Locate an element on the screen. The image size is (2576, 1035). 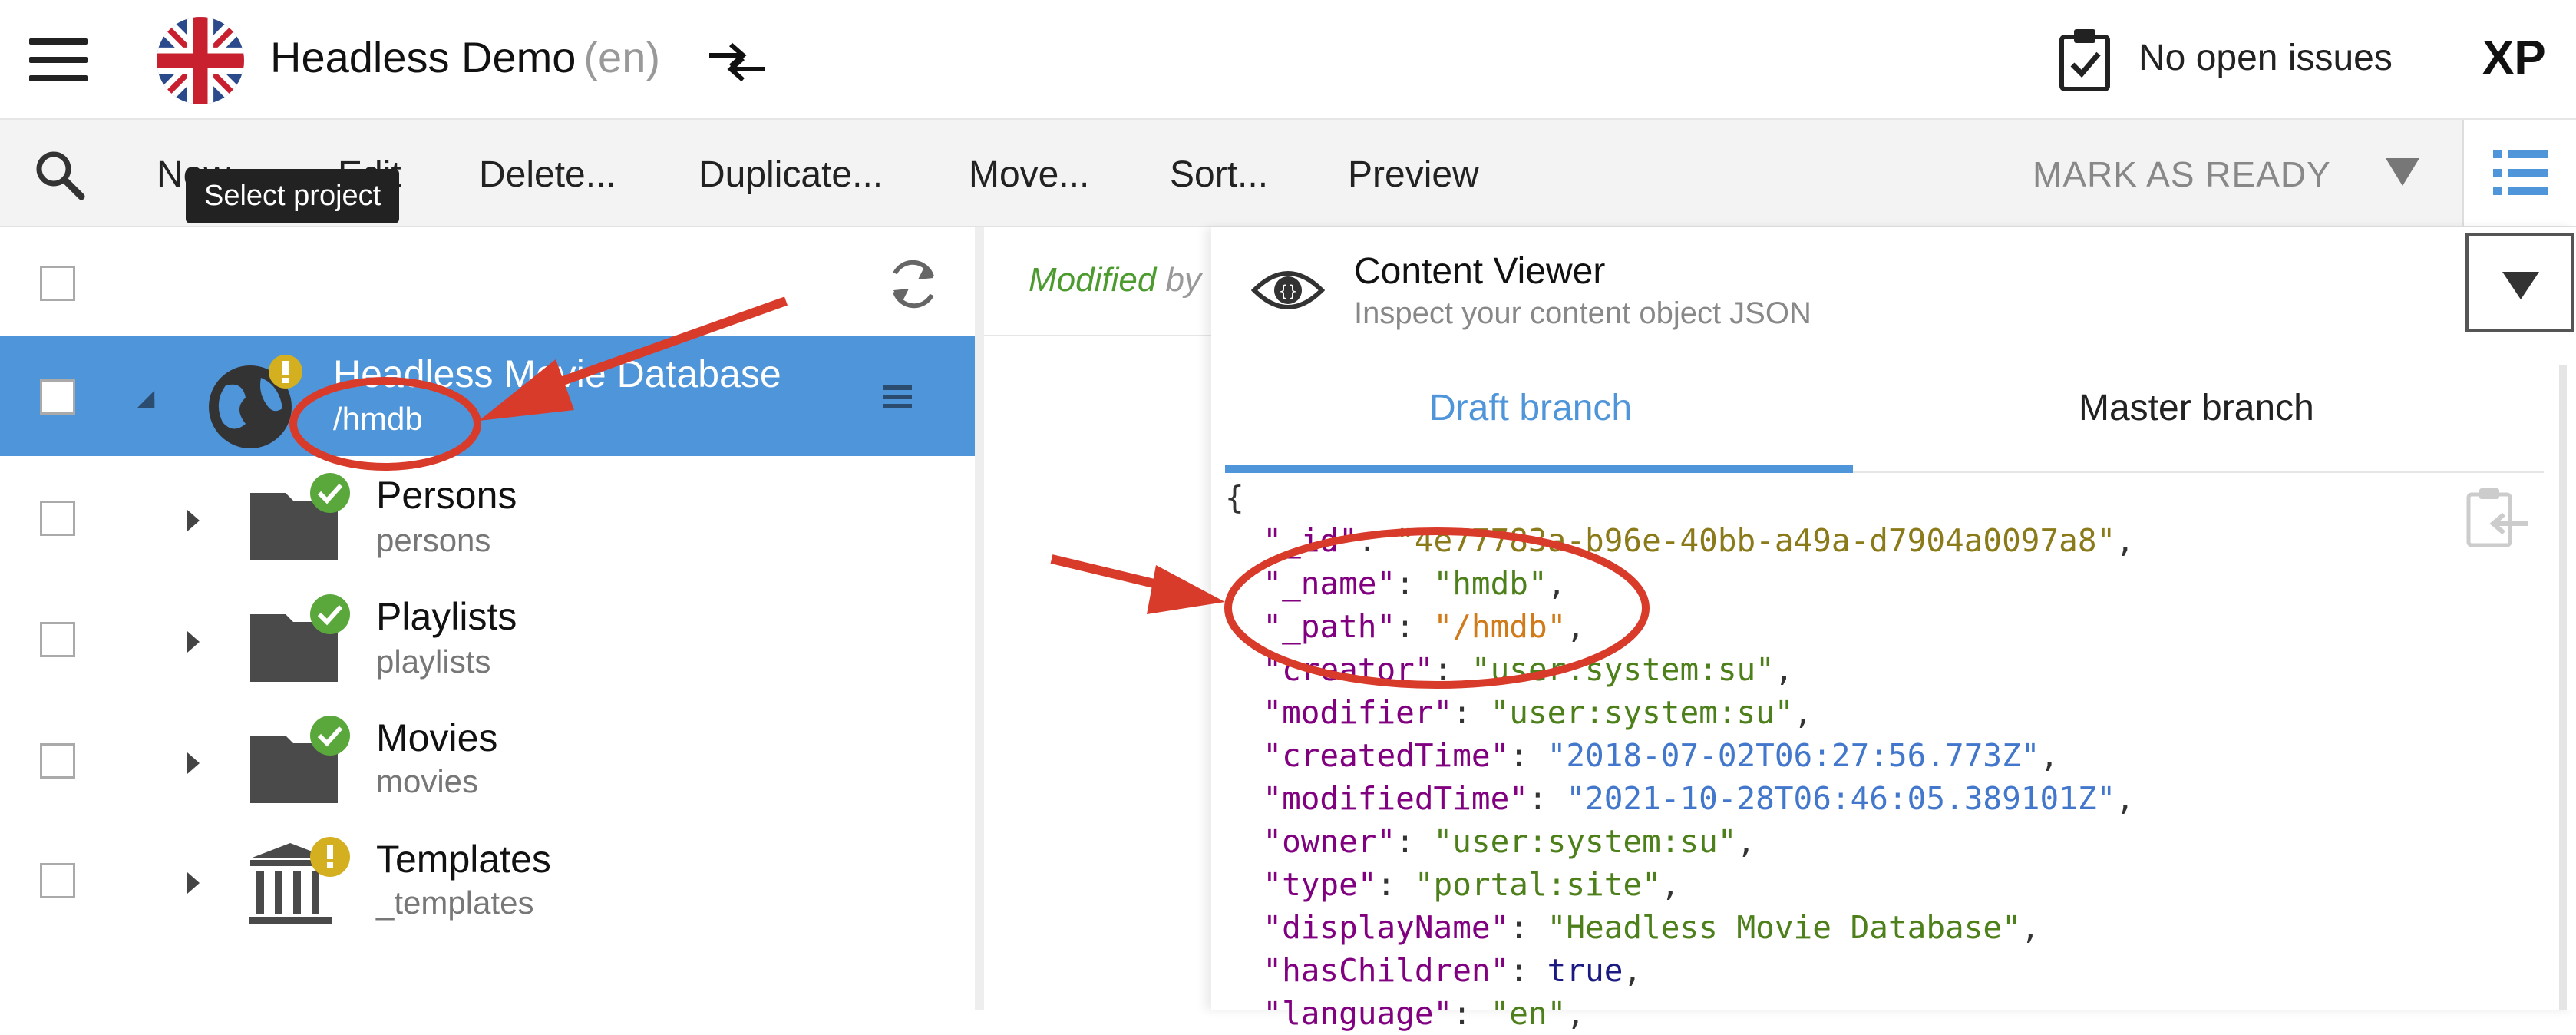
hamburger-menu-icon is located at coordinates (58, 60).